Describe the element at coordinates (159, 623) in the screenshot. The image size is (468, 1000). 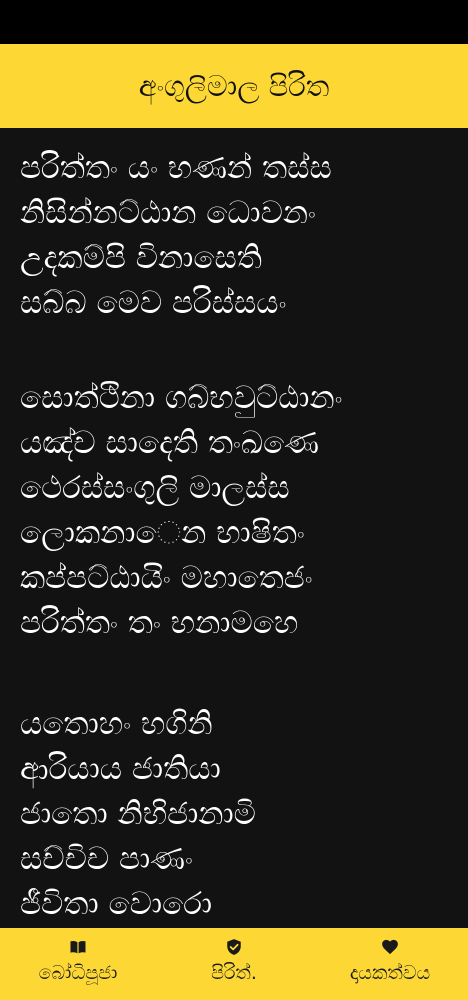
I see `verse-line: පරිත්තං තං භනාමහෙ` at that location.